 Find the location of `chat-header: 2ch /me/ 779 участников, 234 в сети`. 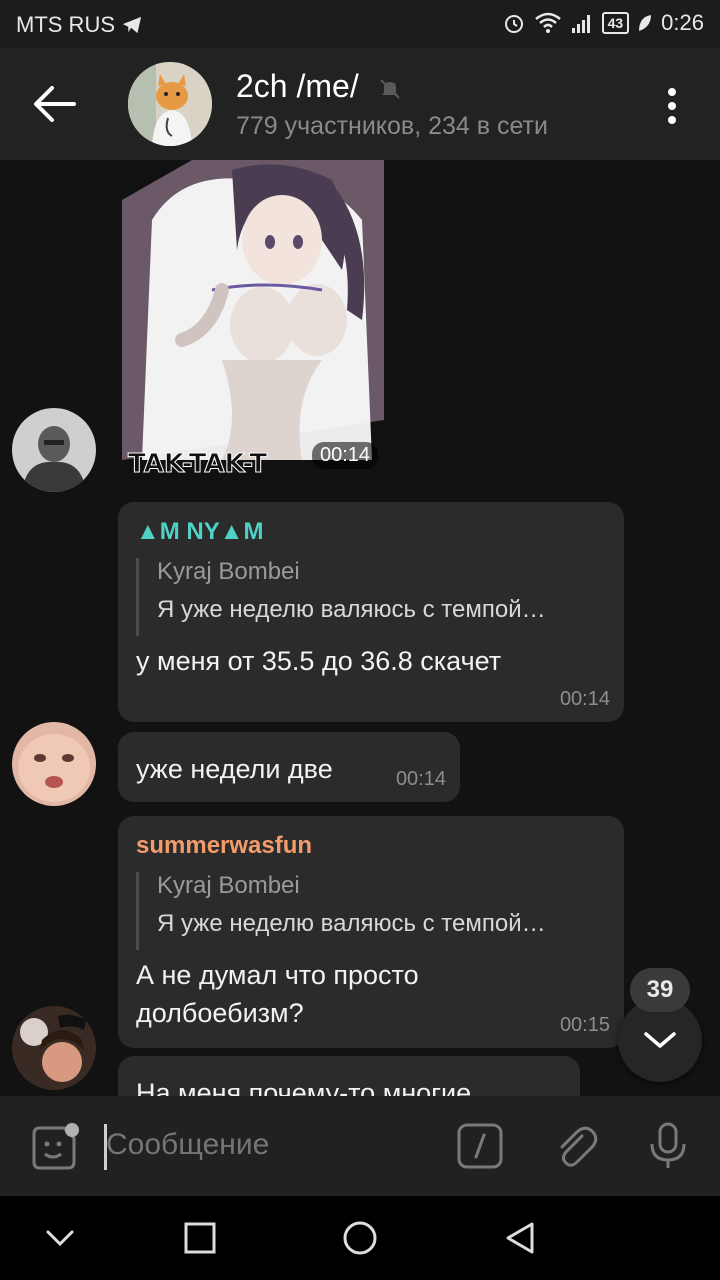

chat-header: 2ch /me/ 779 участников, 234 в сети is located at coordinates (360, 104).